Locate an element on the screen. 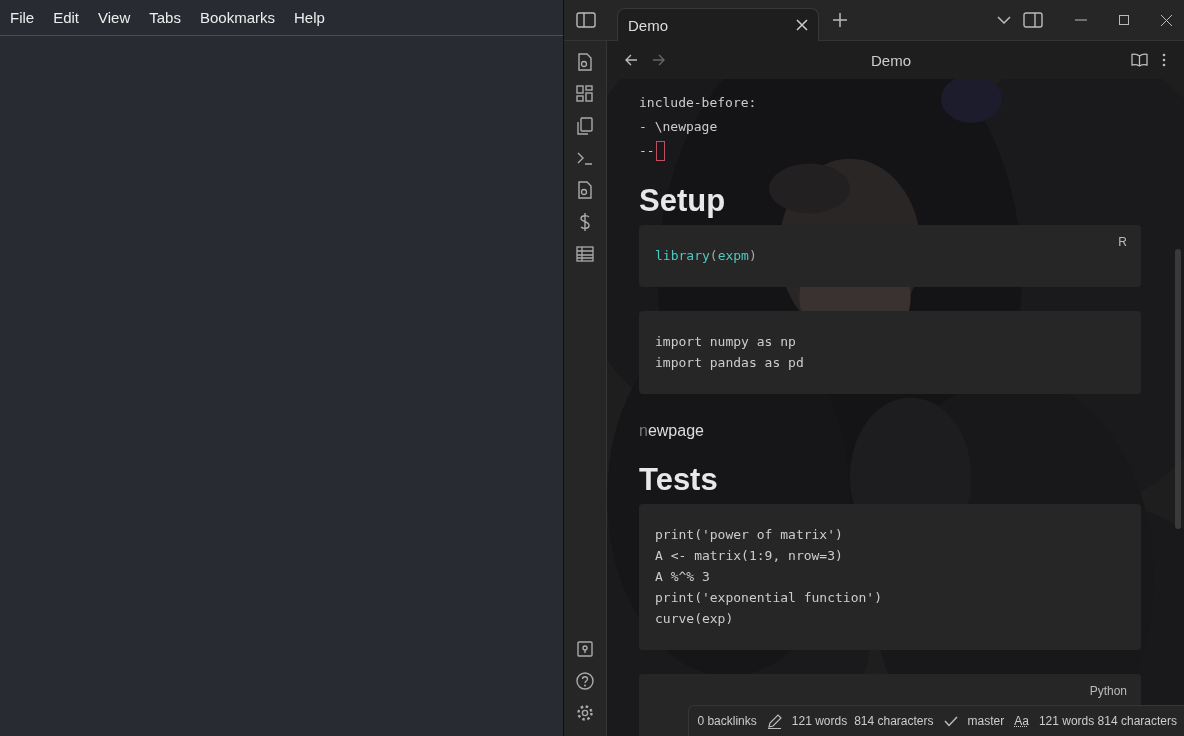  plus-icon is located at coordinates (840, 20).